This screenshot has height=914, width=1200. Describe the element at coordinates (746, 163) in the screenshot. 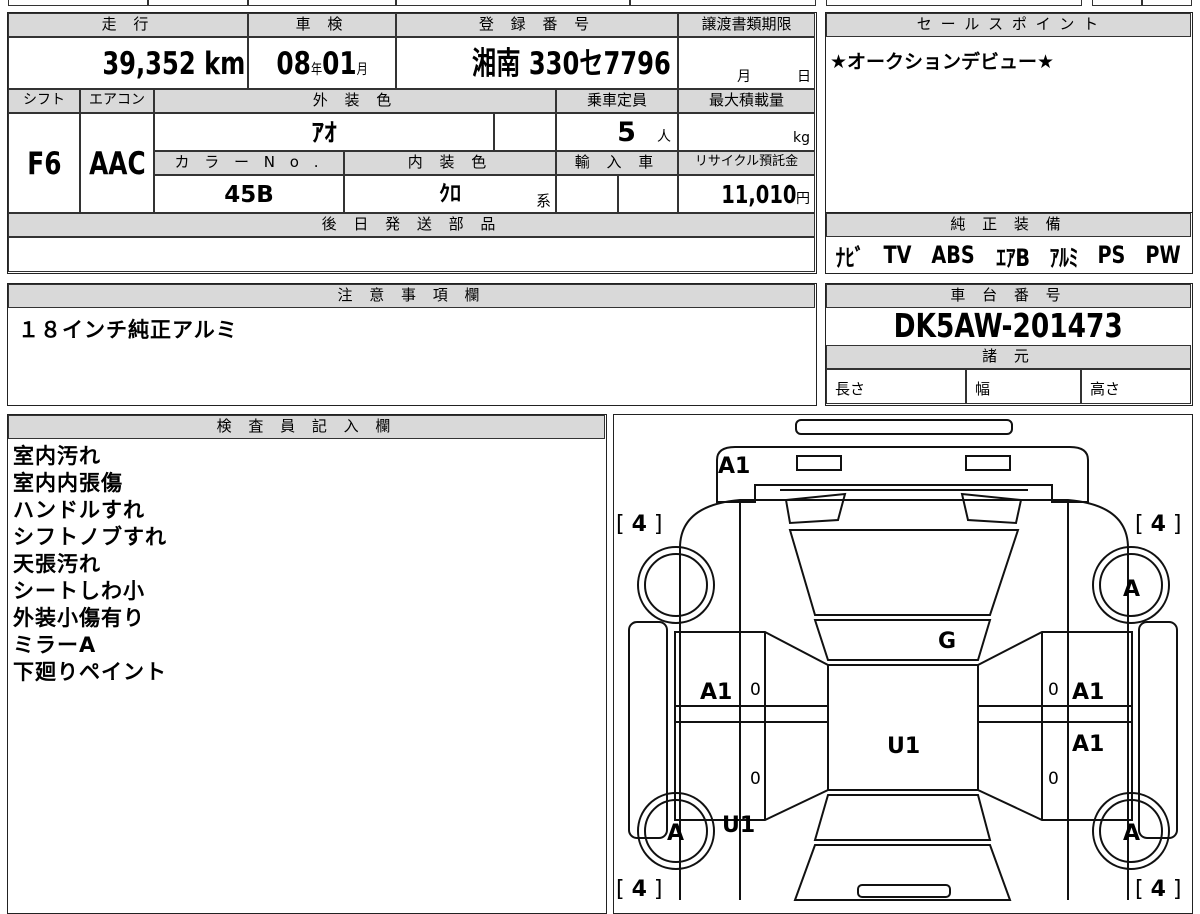

I see `recycle-header: リサイクル預託金` at that location.